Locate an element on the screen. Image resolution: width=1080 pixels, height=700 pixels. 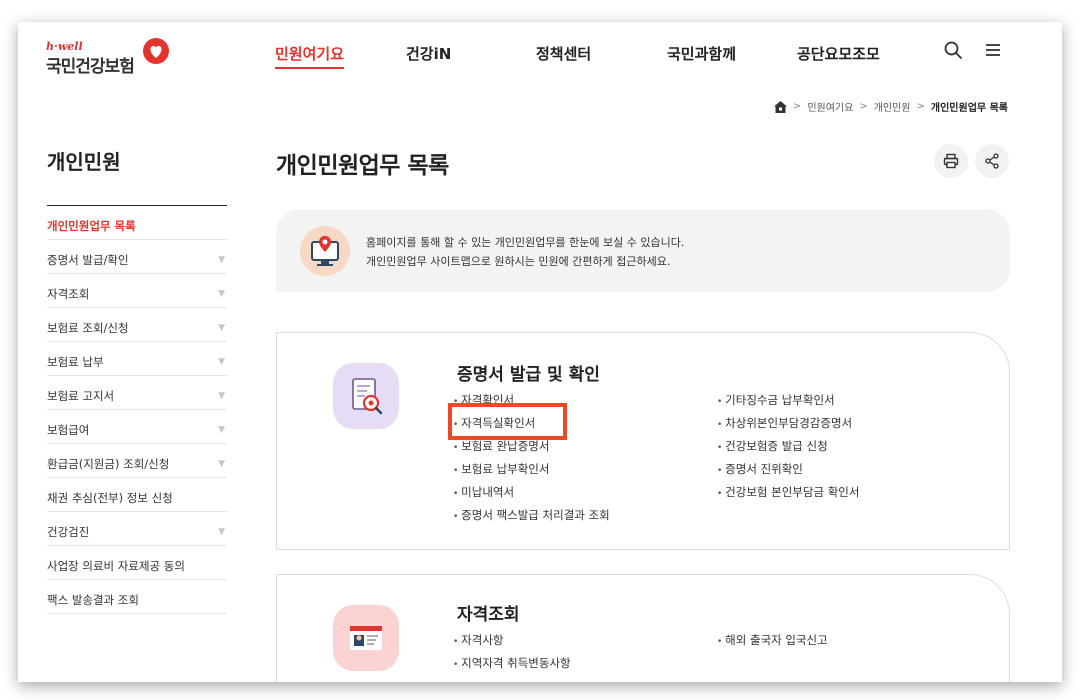
nav-item-with-people: 국민과함께 is located at coordinates (701, 53).